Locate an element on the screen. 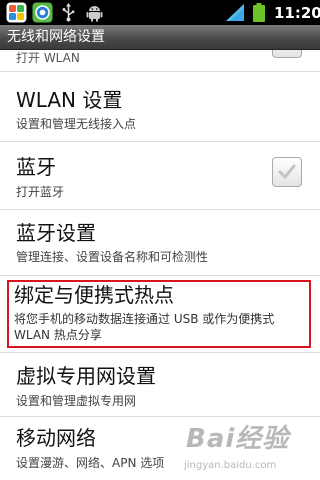 This screenshot has width=320, height=480. bluetooth-checkbox is located at coordinates (287, 172).